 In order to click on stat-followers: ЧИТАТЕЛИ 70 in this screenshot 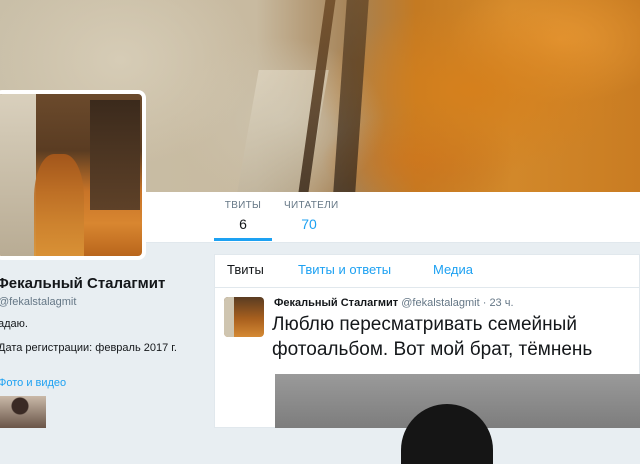, I will do `click(311, 216)`.